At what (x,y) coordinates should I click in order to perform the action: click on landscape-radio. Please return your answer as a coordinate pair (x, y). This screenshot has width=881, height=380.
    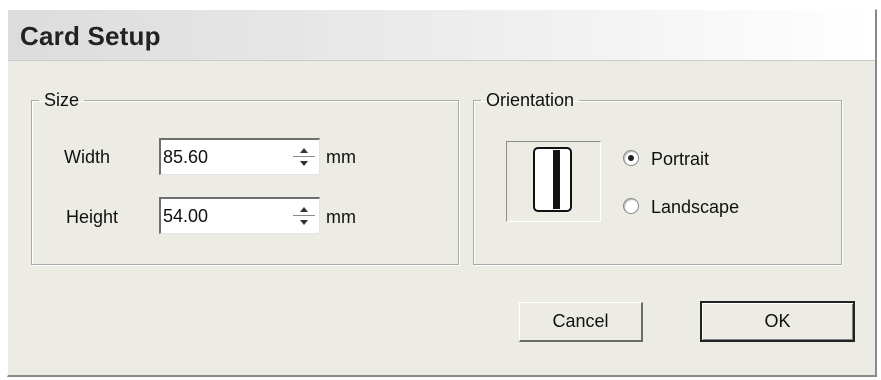
    Looking at the image, I should click on (631, 206).